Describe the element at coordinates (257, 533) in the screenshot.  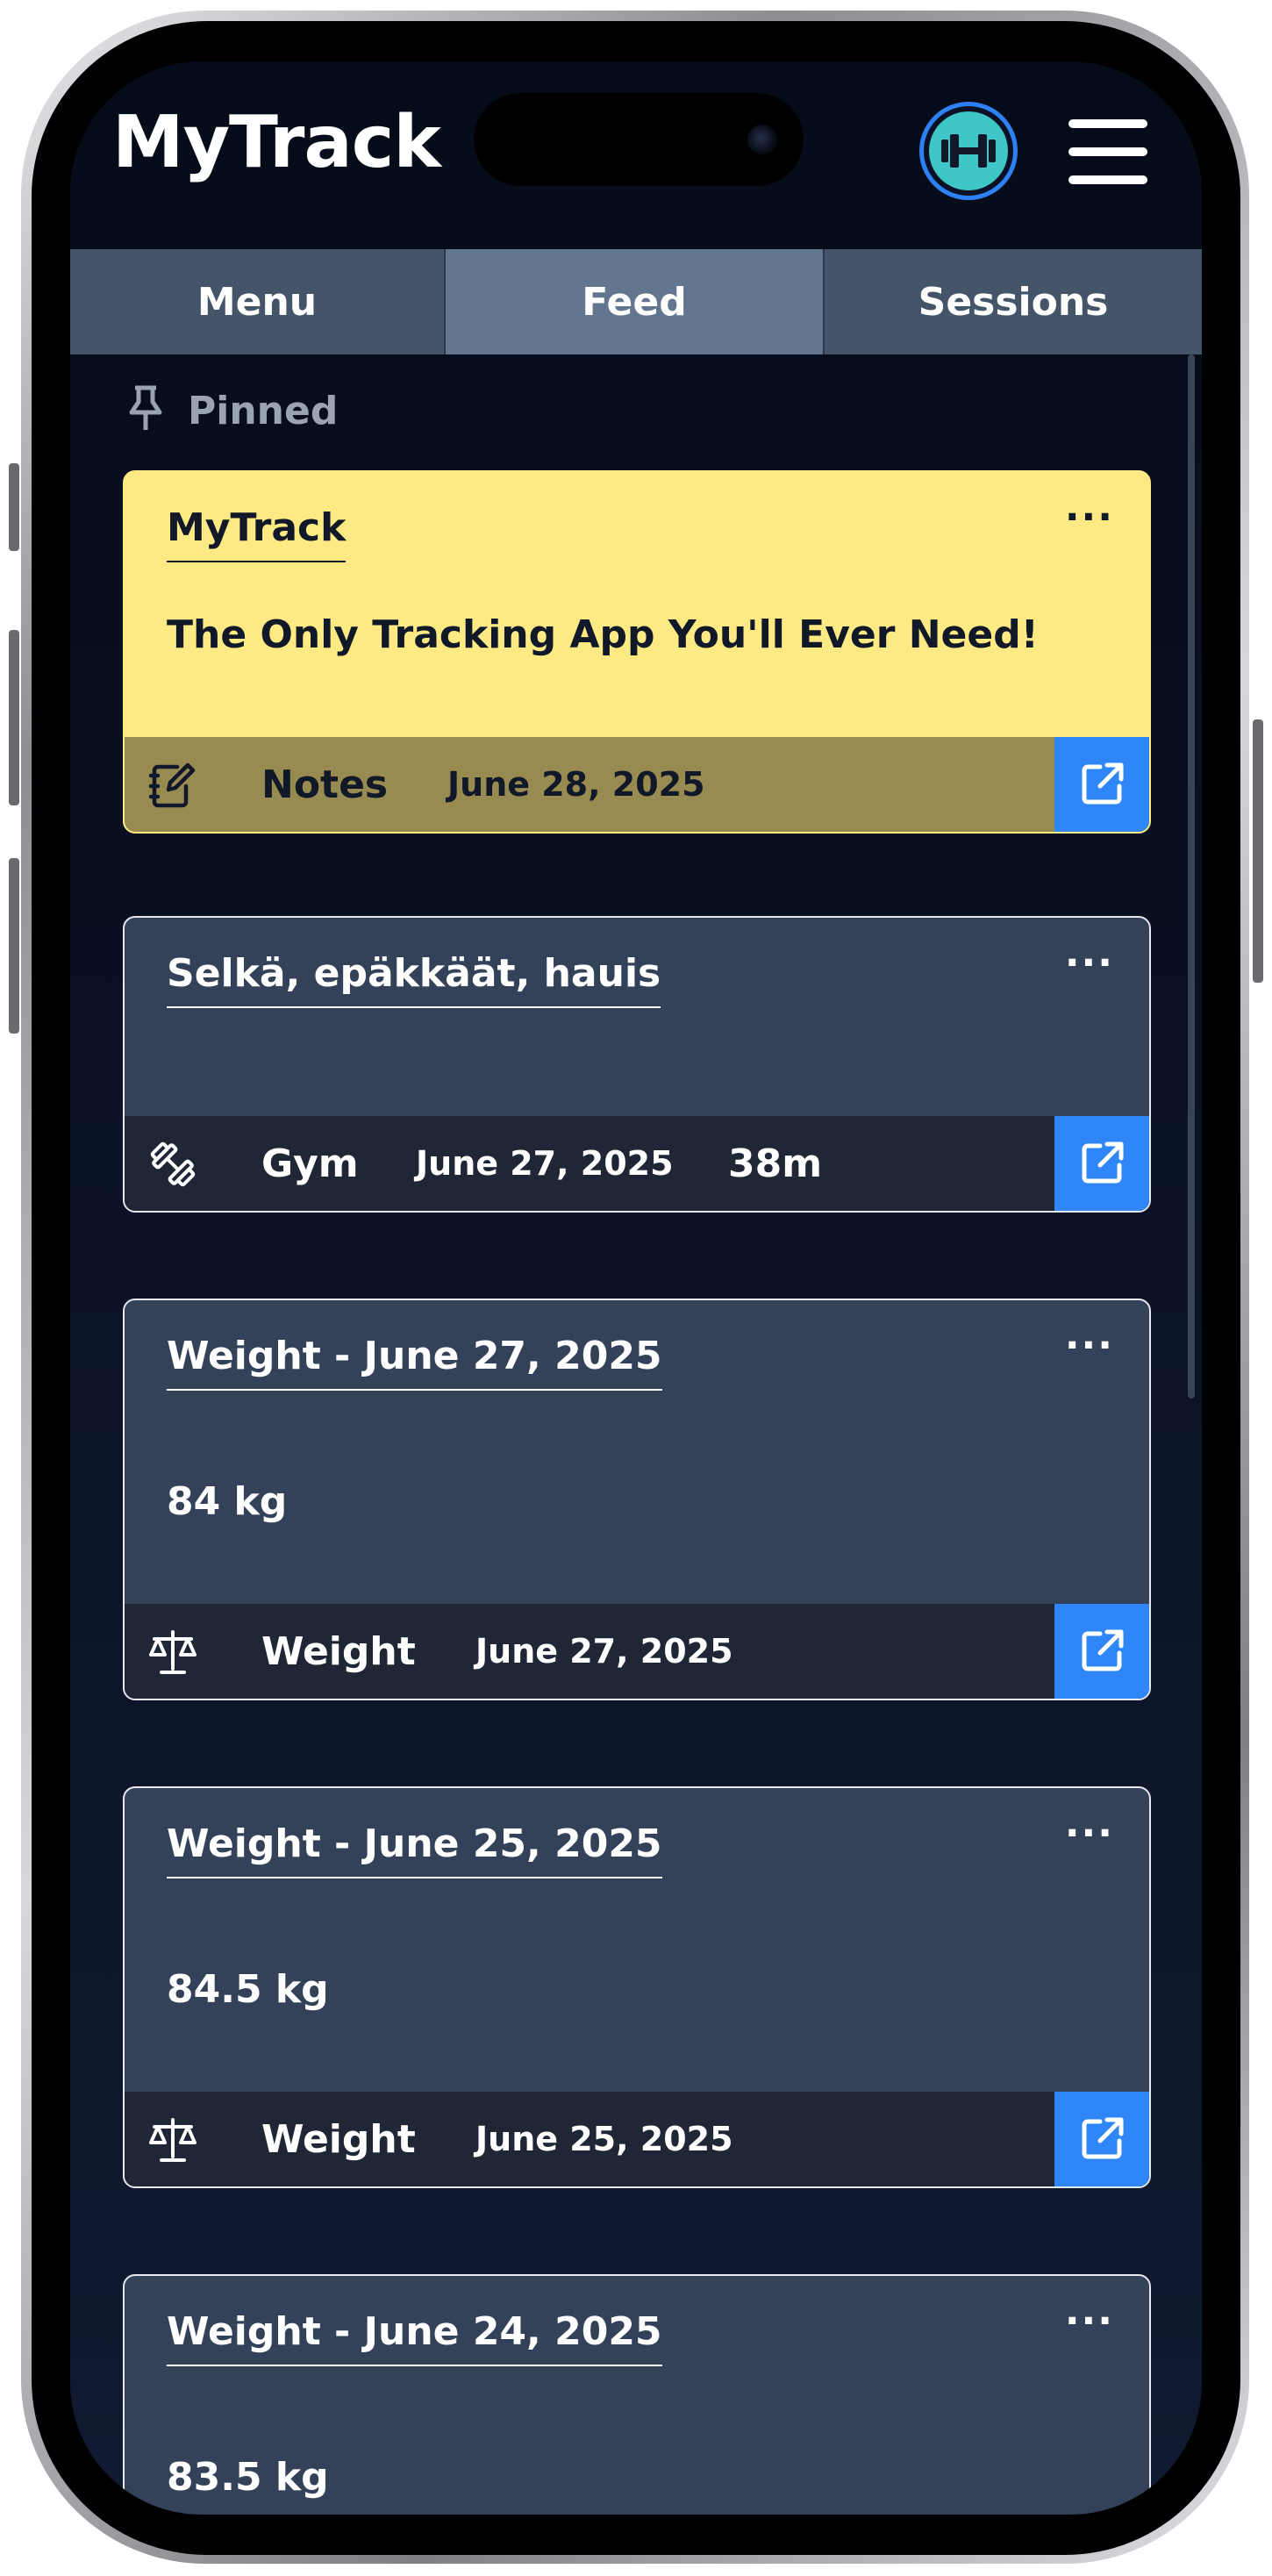
I see `card-title: MyTrack` at that location.